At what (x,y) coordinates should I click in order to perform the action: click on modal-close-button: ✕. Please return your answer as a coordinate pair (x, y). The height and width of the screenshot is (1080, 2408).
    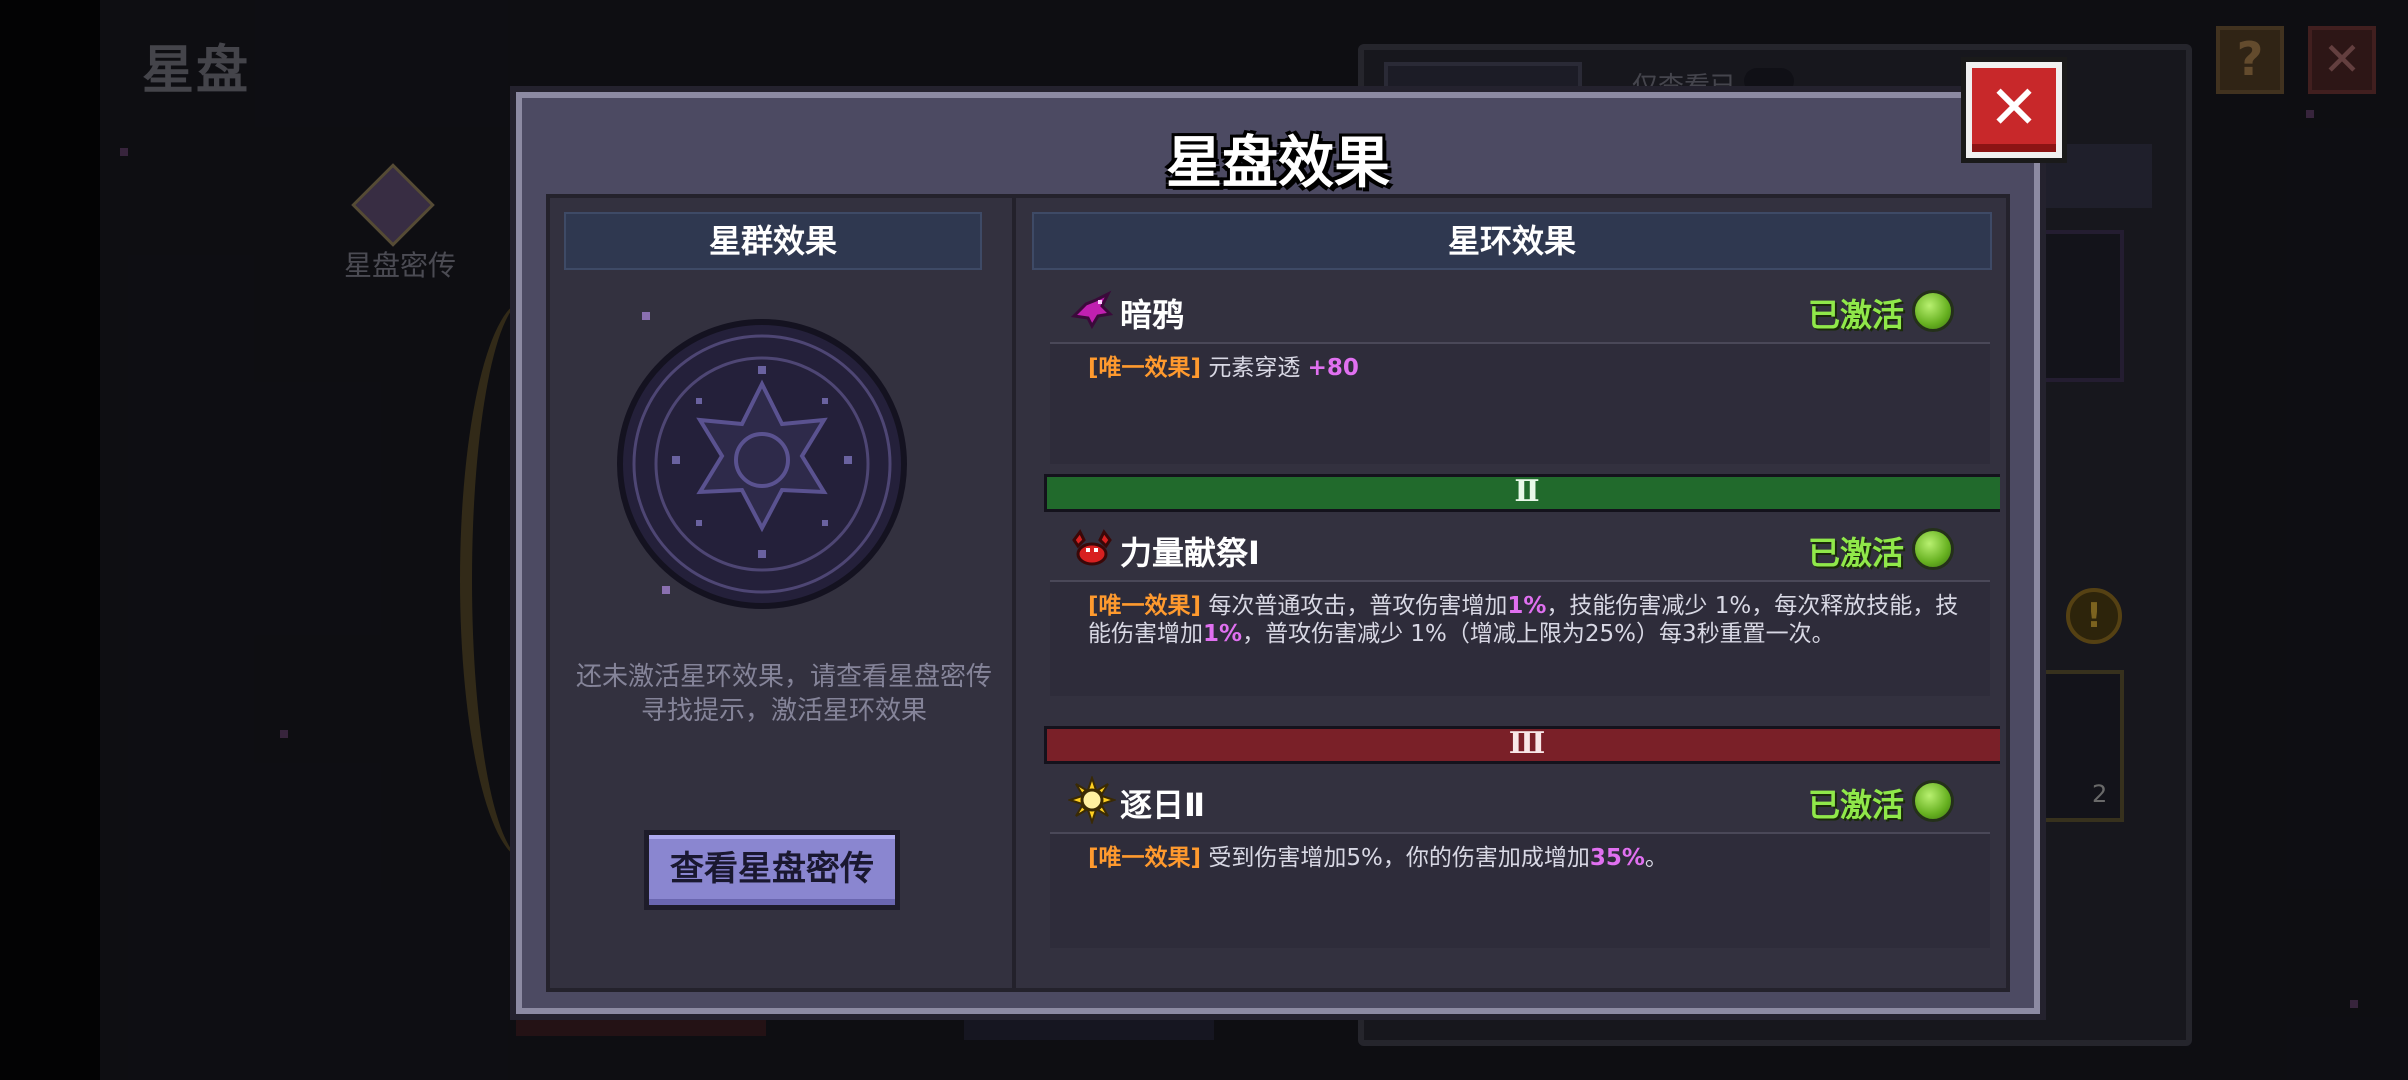
    Looking at the image, I should click on (2014, 110).